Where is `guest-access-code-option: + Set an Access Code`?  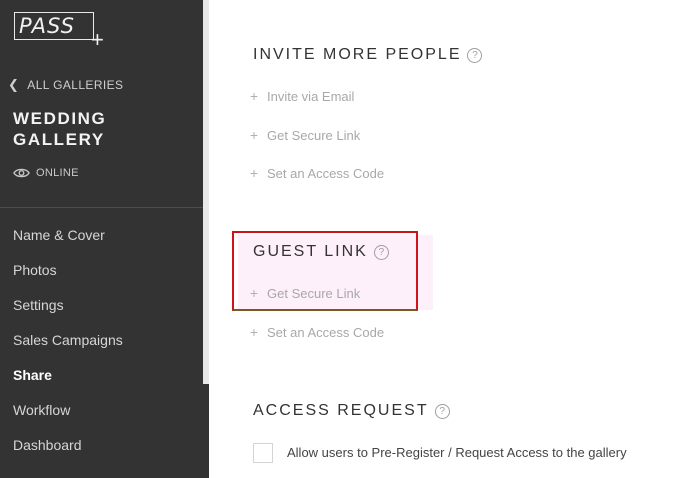 guest-access-code-option: + Set an Access Code is located at coordinates (316, 332).